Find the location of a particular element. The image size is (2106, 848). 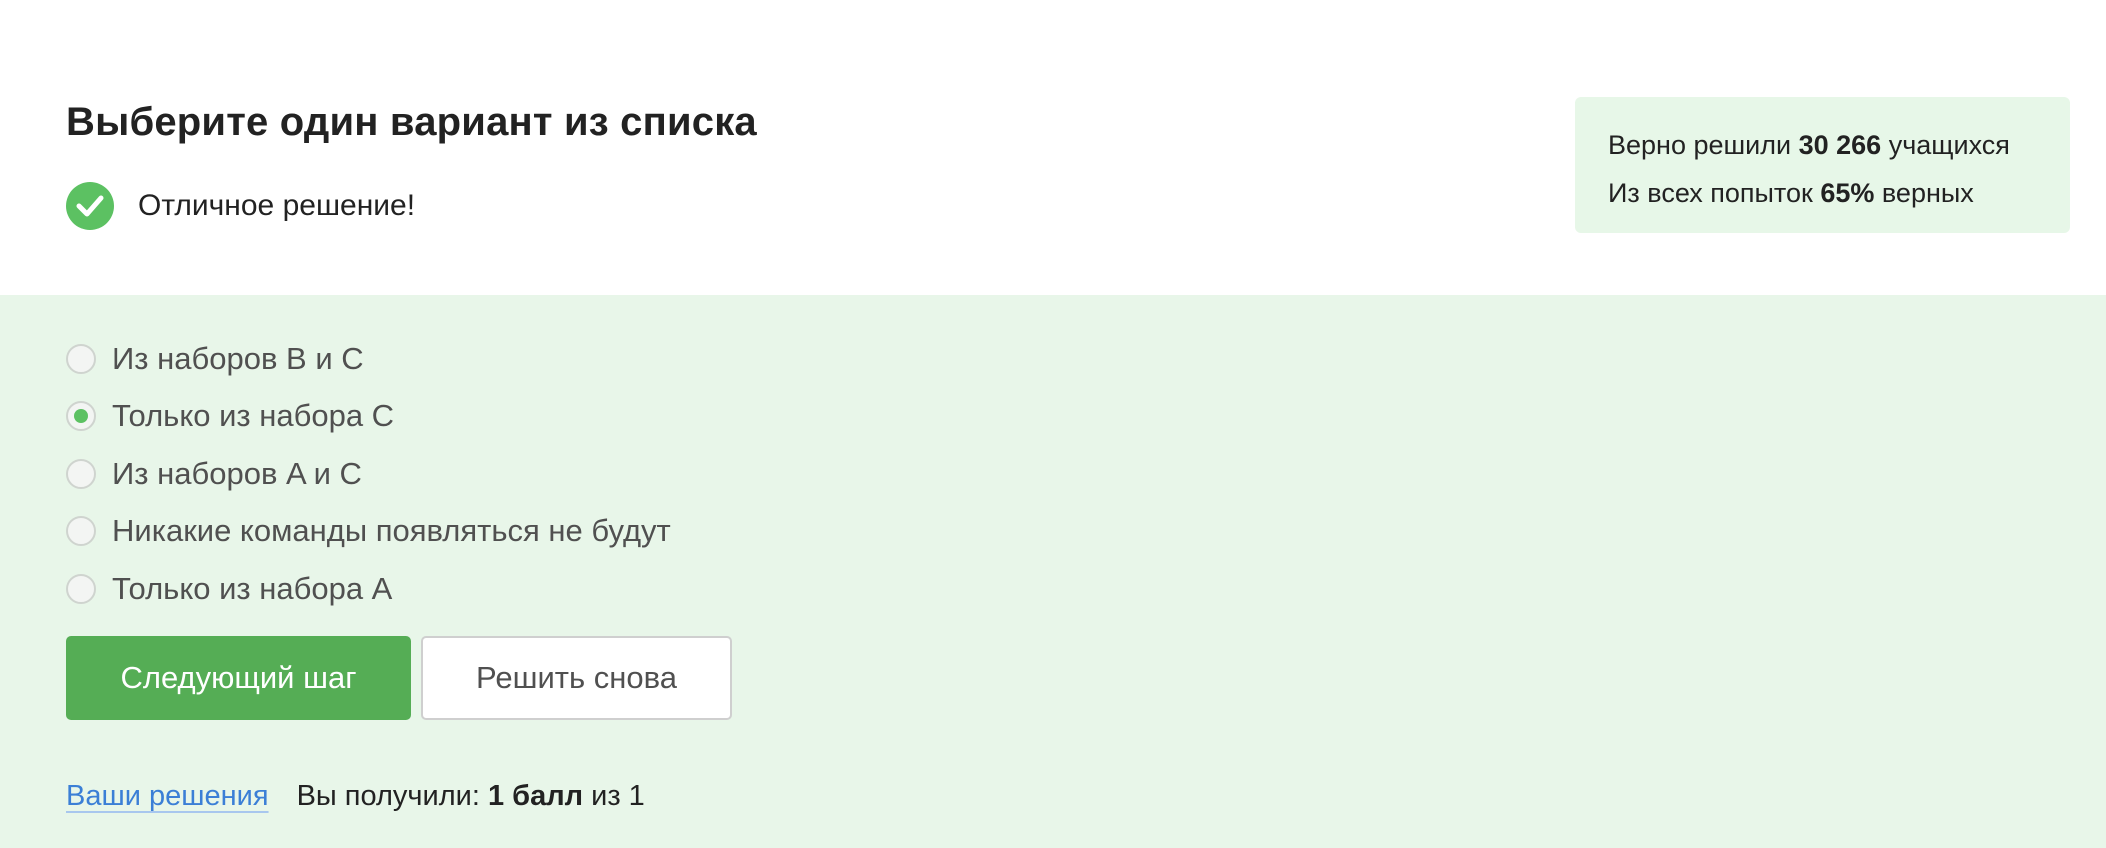

option-item: Только из набора A is located at coordinates (368, 589).